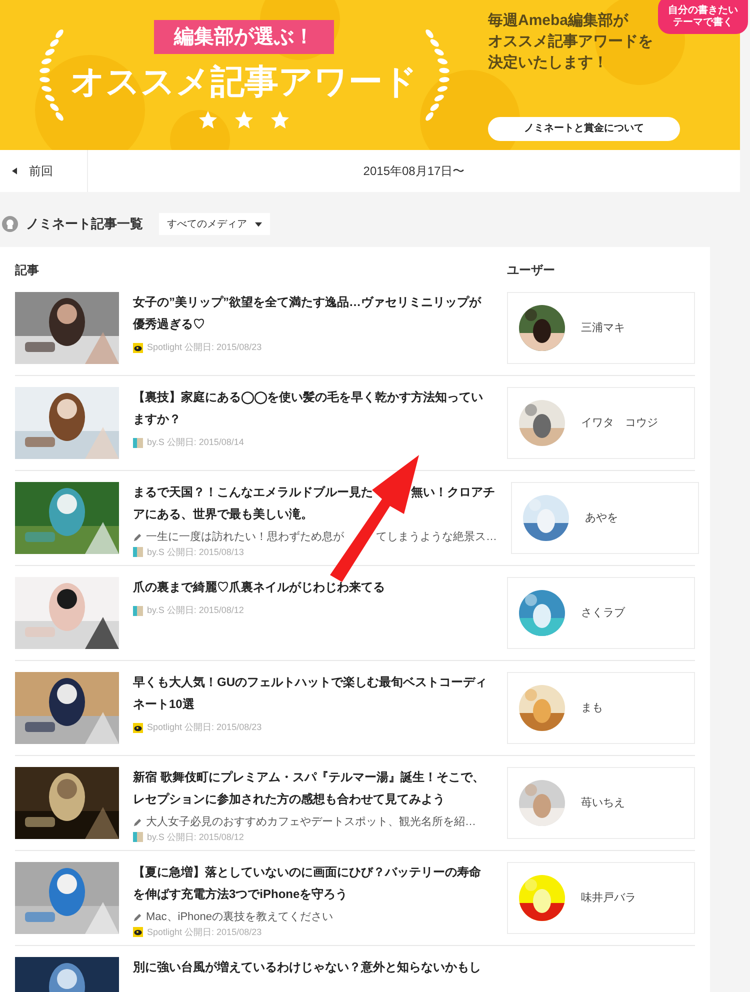 The height and width of the screenshot is (992, 750). I want to click on user-name: あやを, so click(601, 518).